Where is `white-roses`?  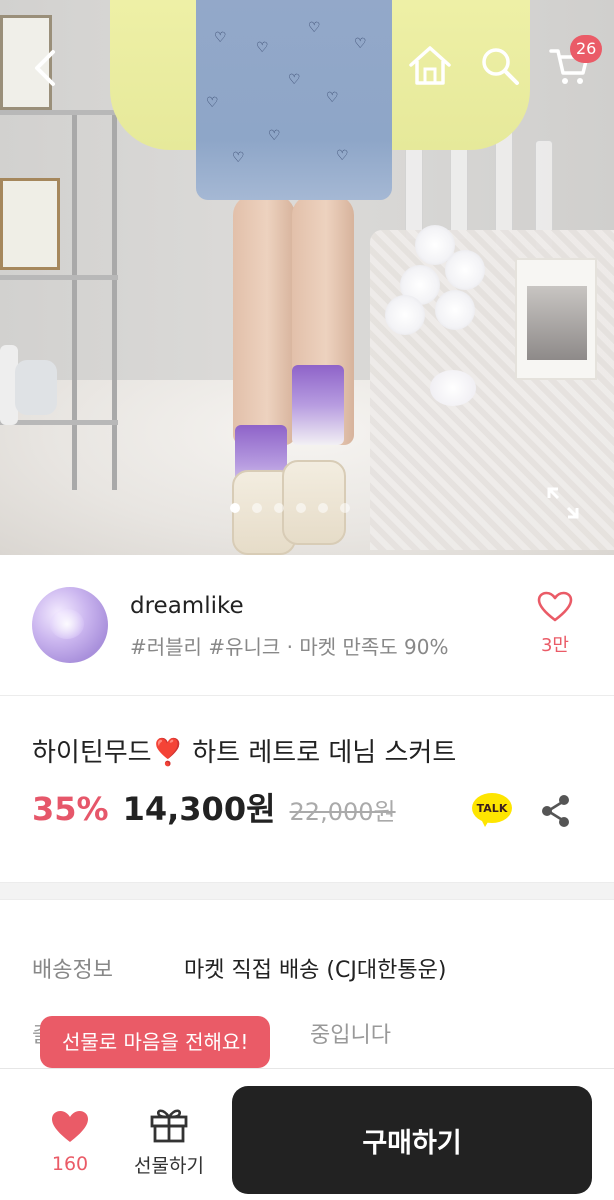 white-roses is located at coordinates (445, 280).